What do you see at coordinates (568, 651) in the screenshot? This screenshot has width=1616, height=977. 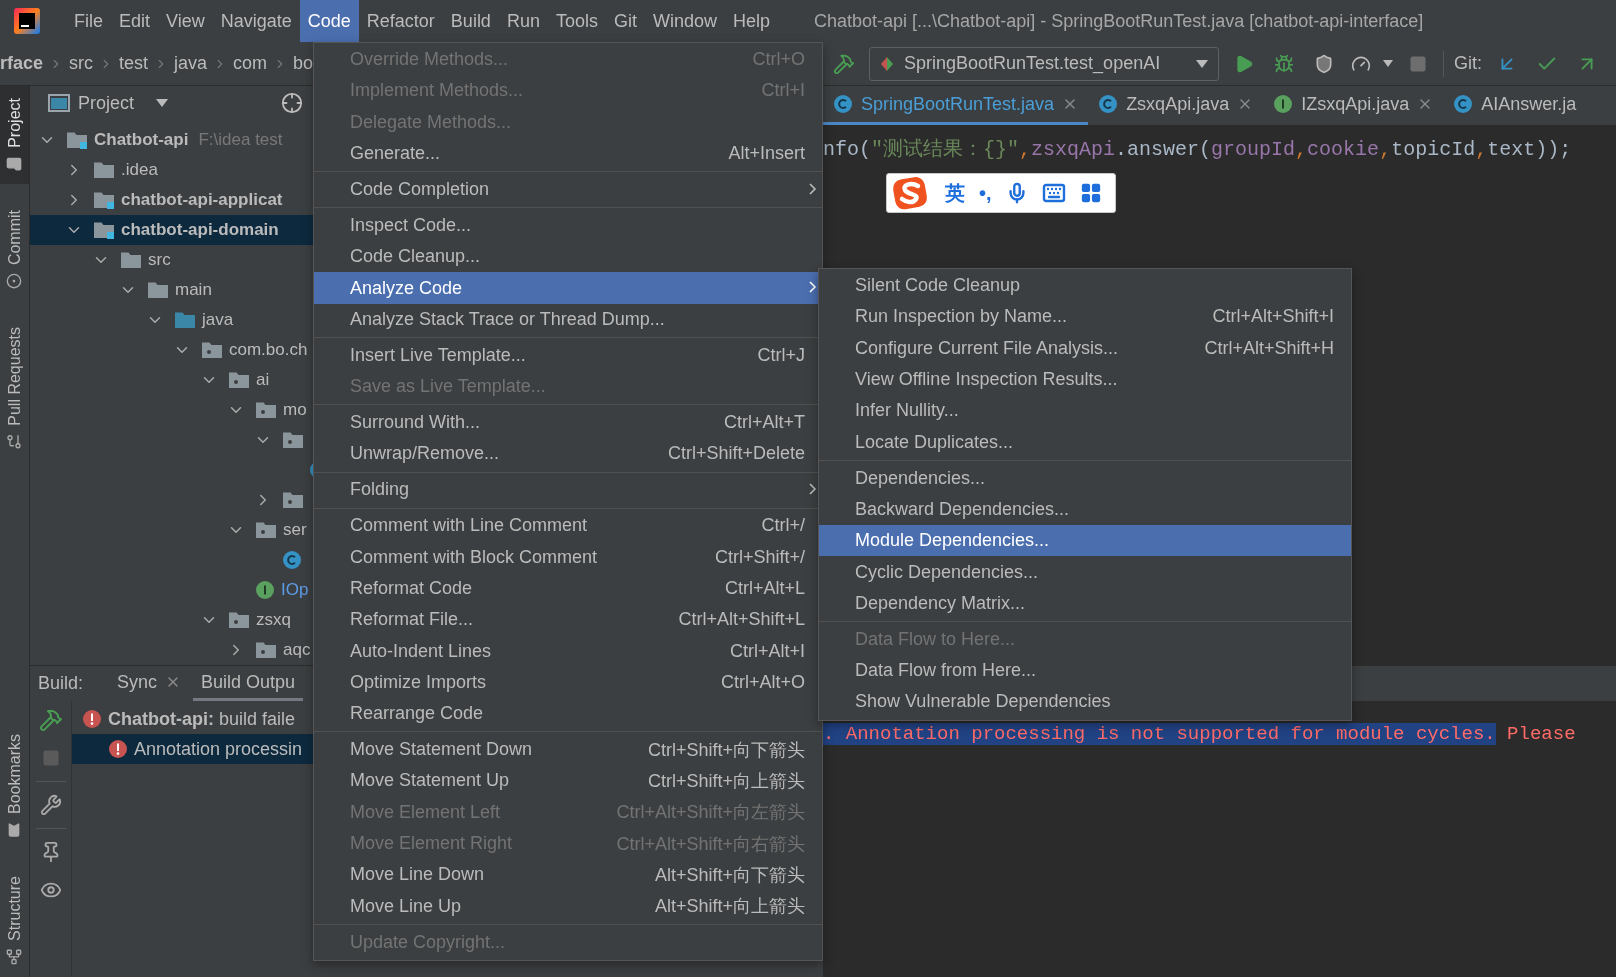 I see `menu-item: Auto-Indent Lines Ctrl+Alt+I` at bounding box center [568, 651].